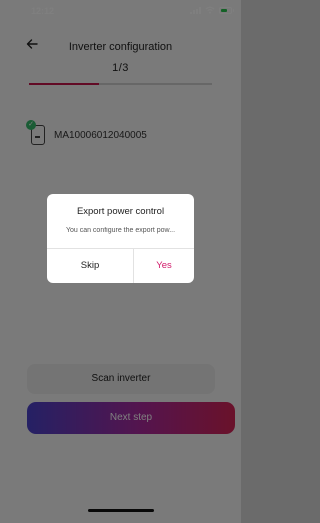 The image size is (320, 523). Describe the element at coordinates (120, 211) in the screenshot. I see `dialog-title: Export power control` at that location.